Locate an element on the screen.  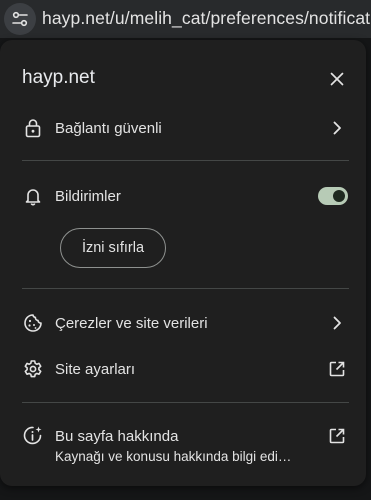
site-info-button is located at coordinates (20, 19).